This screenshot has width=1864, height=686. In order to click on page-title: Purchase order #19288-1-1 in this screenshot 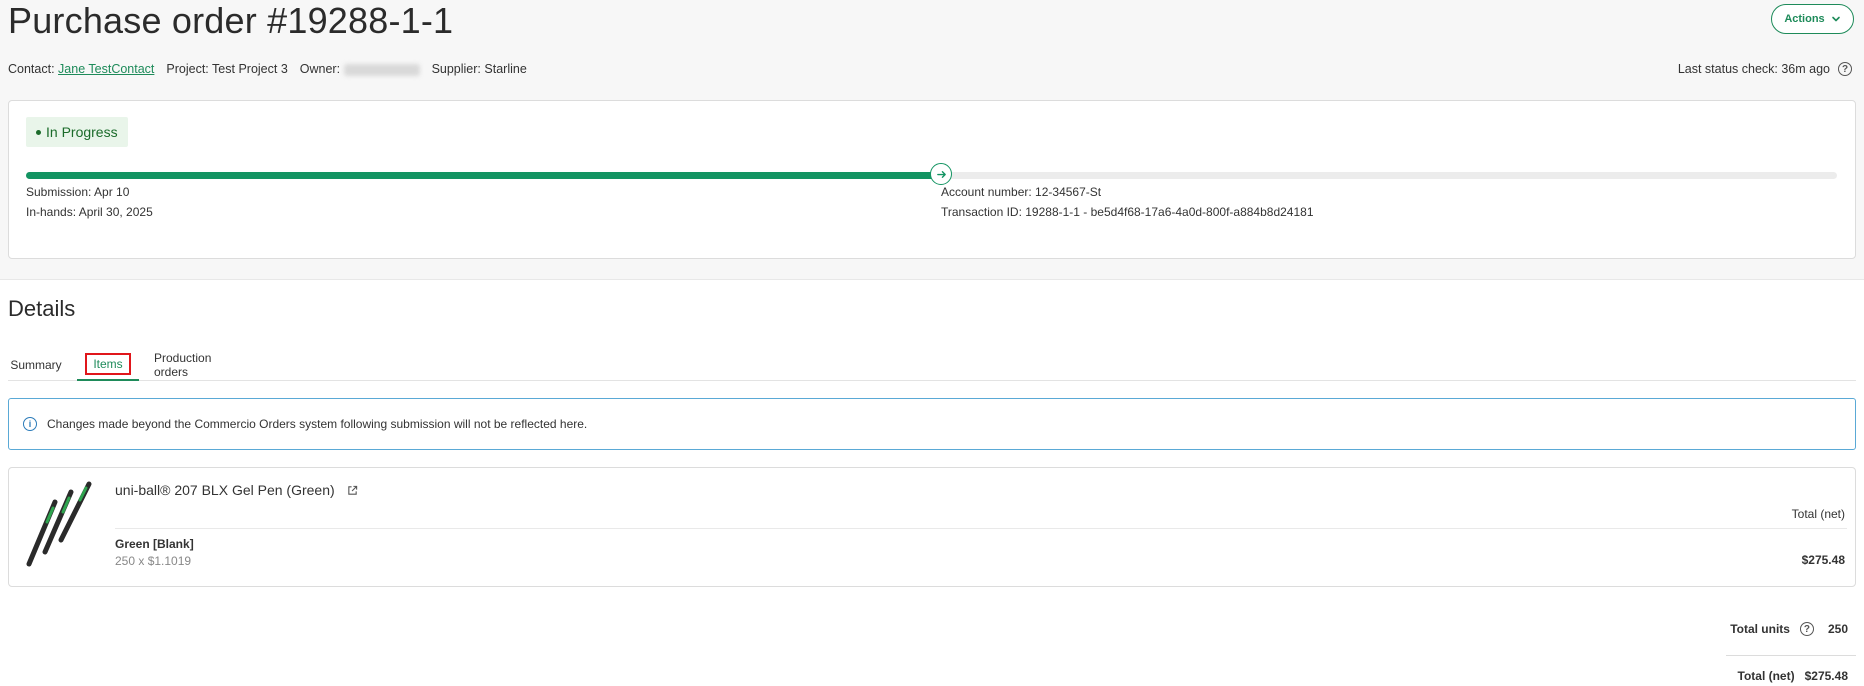, I will do `click(231, 20)`.